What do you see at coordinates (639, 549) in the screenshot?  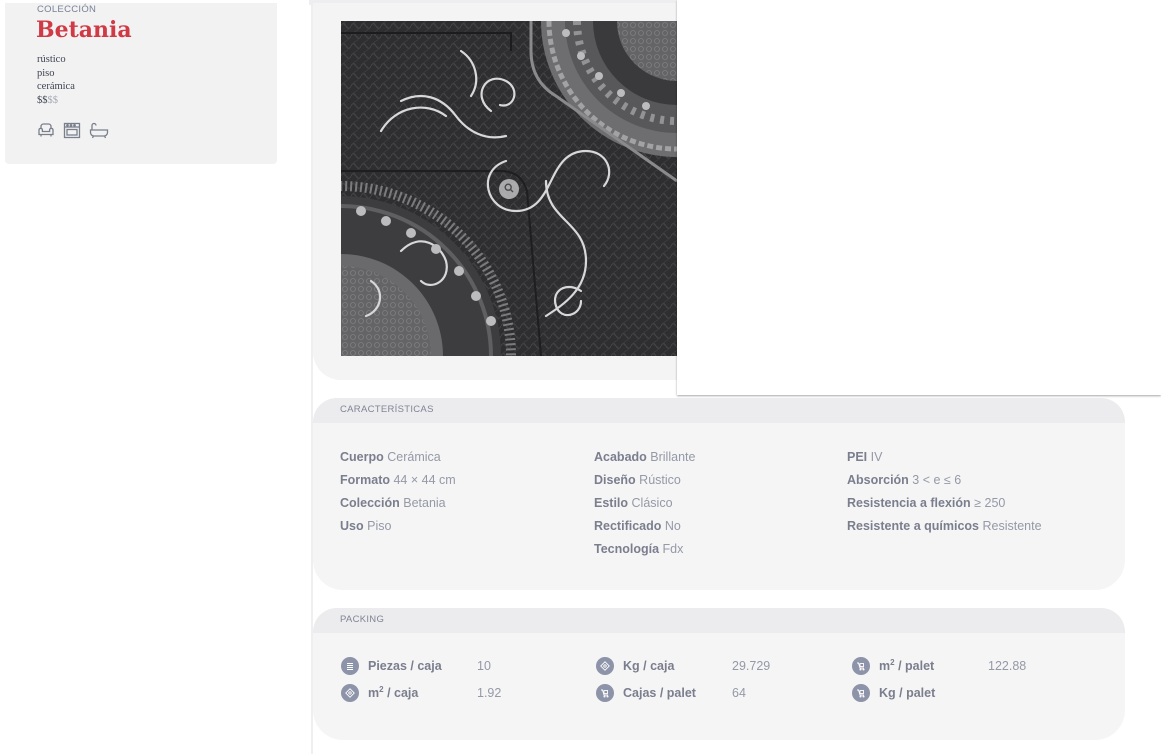 I see `spec-tecnologia: Tecnología Fdx` at bounding box center [639, 549].